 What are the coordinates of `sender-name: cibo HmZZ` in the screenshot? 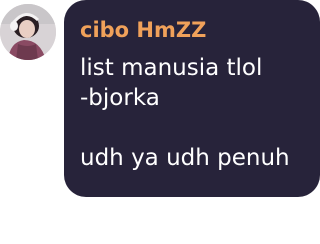 It's located at (192, 30).